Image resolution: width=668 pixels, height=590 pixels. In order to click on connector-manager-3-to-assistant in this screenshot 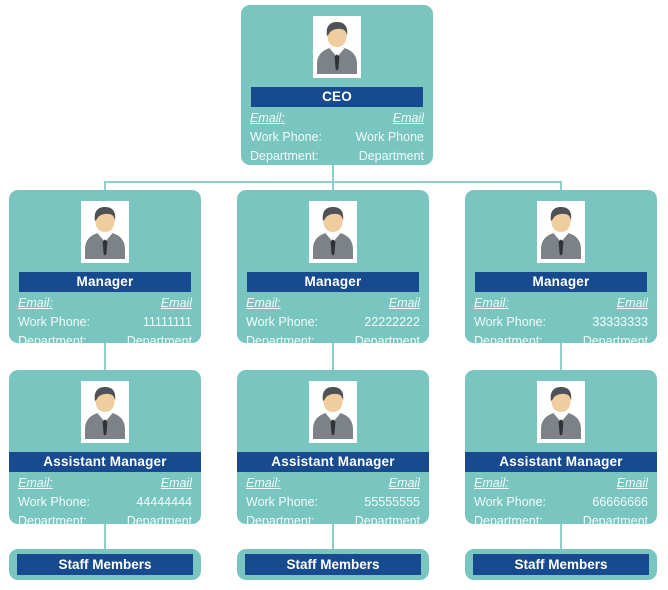, I will do `click(561, 357)`.